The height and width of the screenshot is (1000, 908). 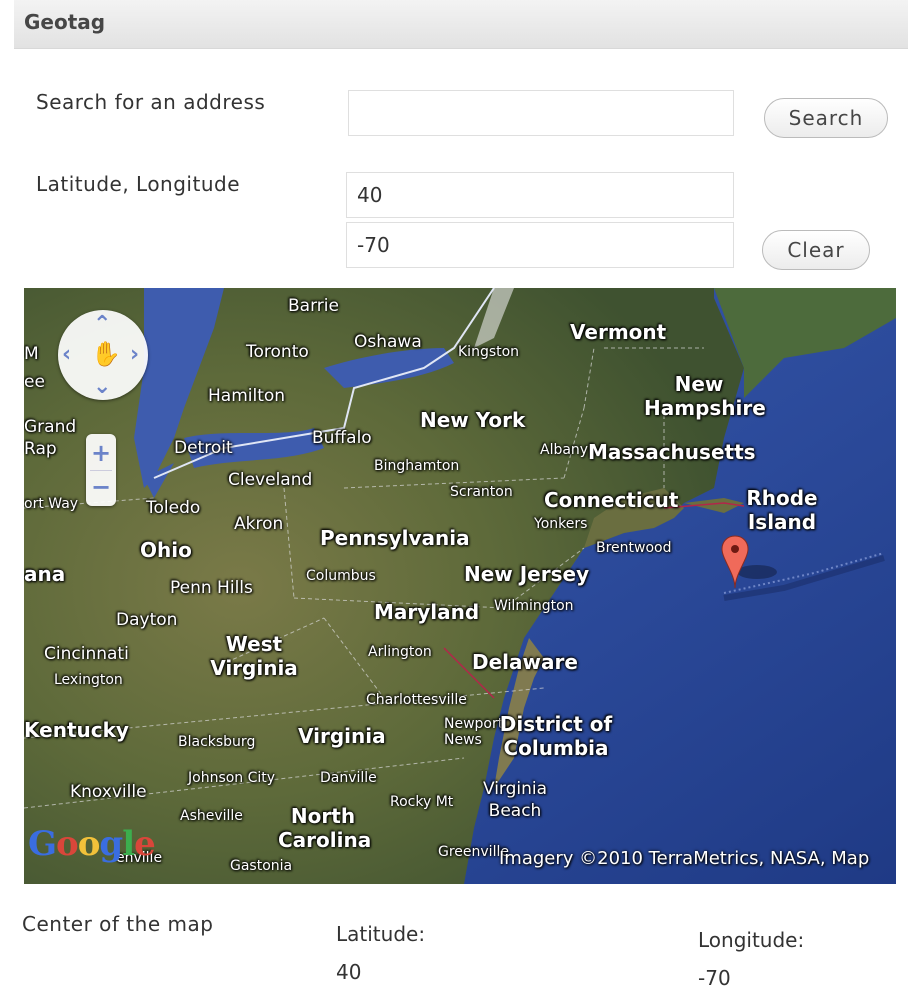 I want to click on map-pan-control: ⌃ ⌄ ‹ › ✋, so click(x=103, y=355).